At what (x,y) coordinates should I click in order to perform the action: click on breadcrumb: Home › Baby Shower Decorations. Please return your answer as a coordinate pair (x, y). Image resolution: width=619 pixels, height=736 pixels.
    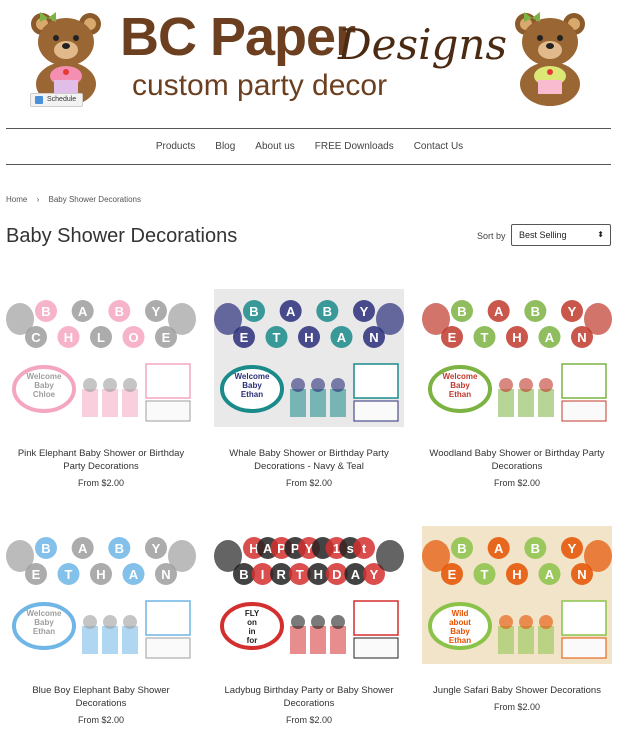
    Looking at the image, I should click on (73, 199).